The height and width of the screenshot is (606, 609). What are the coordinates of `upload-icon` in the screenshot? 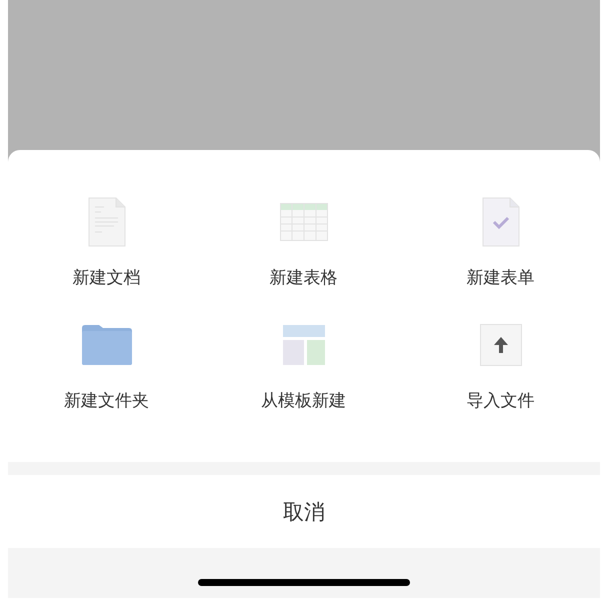 It's located at (501, 345).